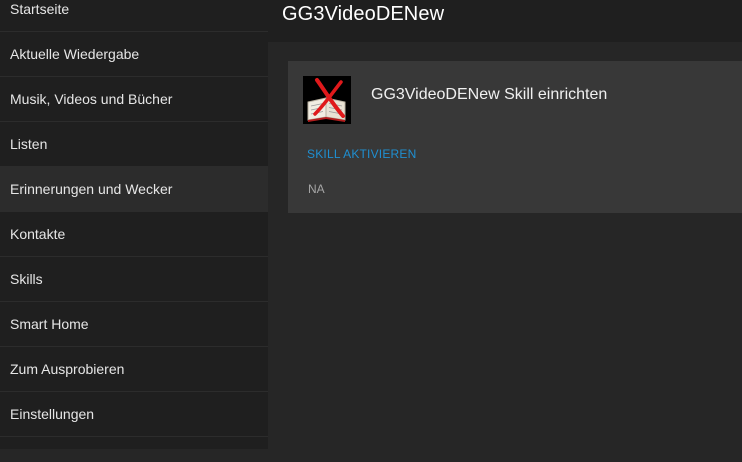 Image resolution: width=742 pixels, height=462 pixels. I want to click on sidebar-item-erinnerungen-wecker: Erinnerungen und Wecker, so click(134, 189).